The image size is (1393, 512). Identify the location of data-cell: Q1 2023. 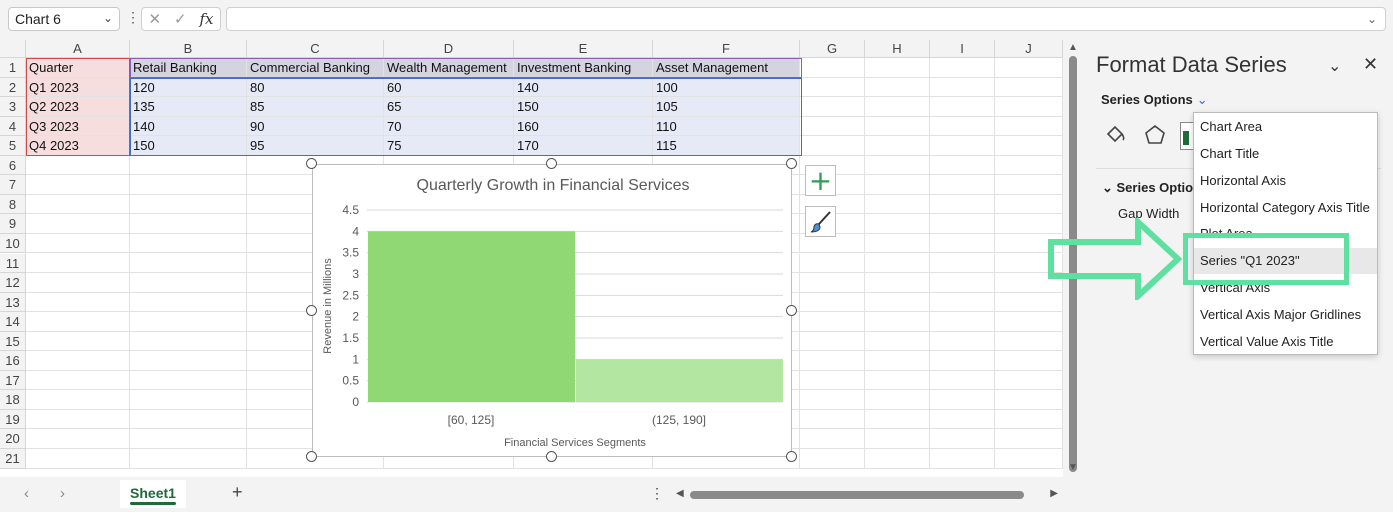
(78, 87).